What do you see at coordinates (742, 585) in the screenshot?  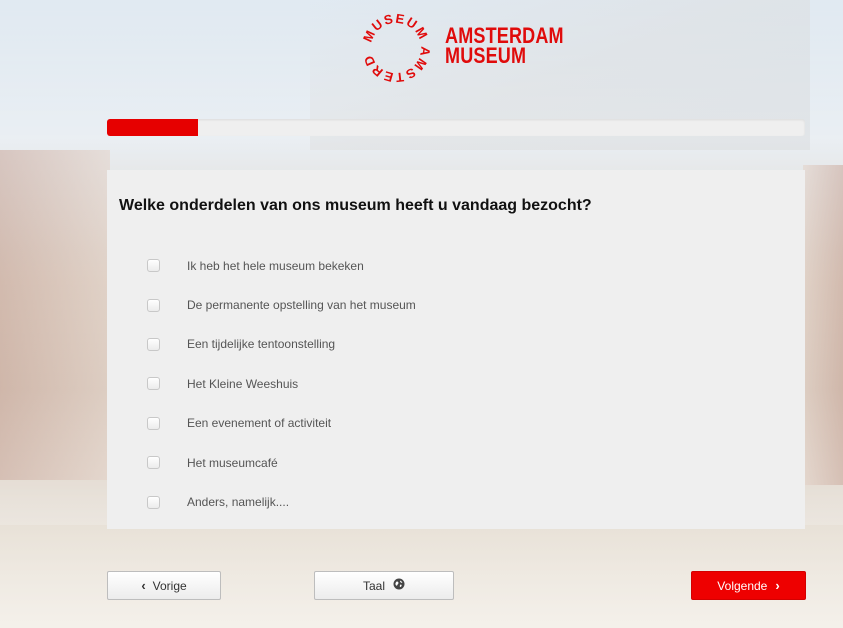 I see `next-button-label: Volgende` at bounding box center [742, 585].